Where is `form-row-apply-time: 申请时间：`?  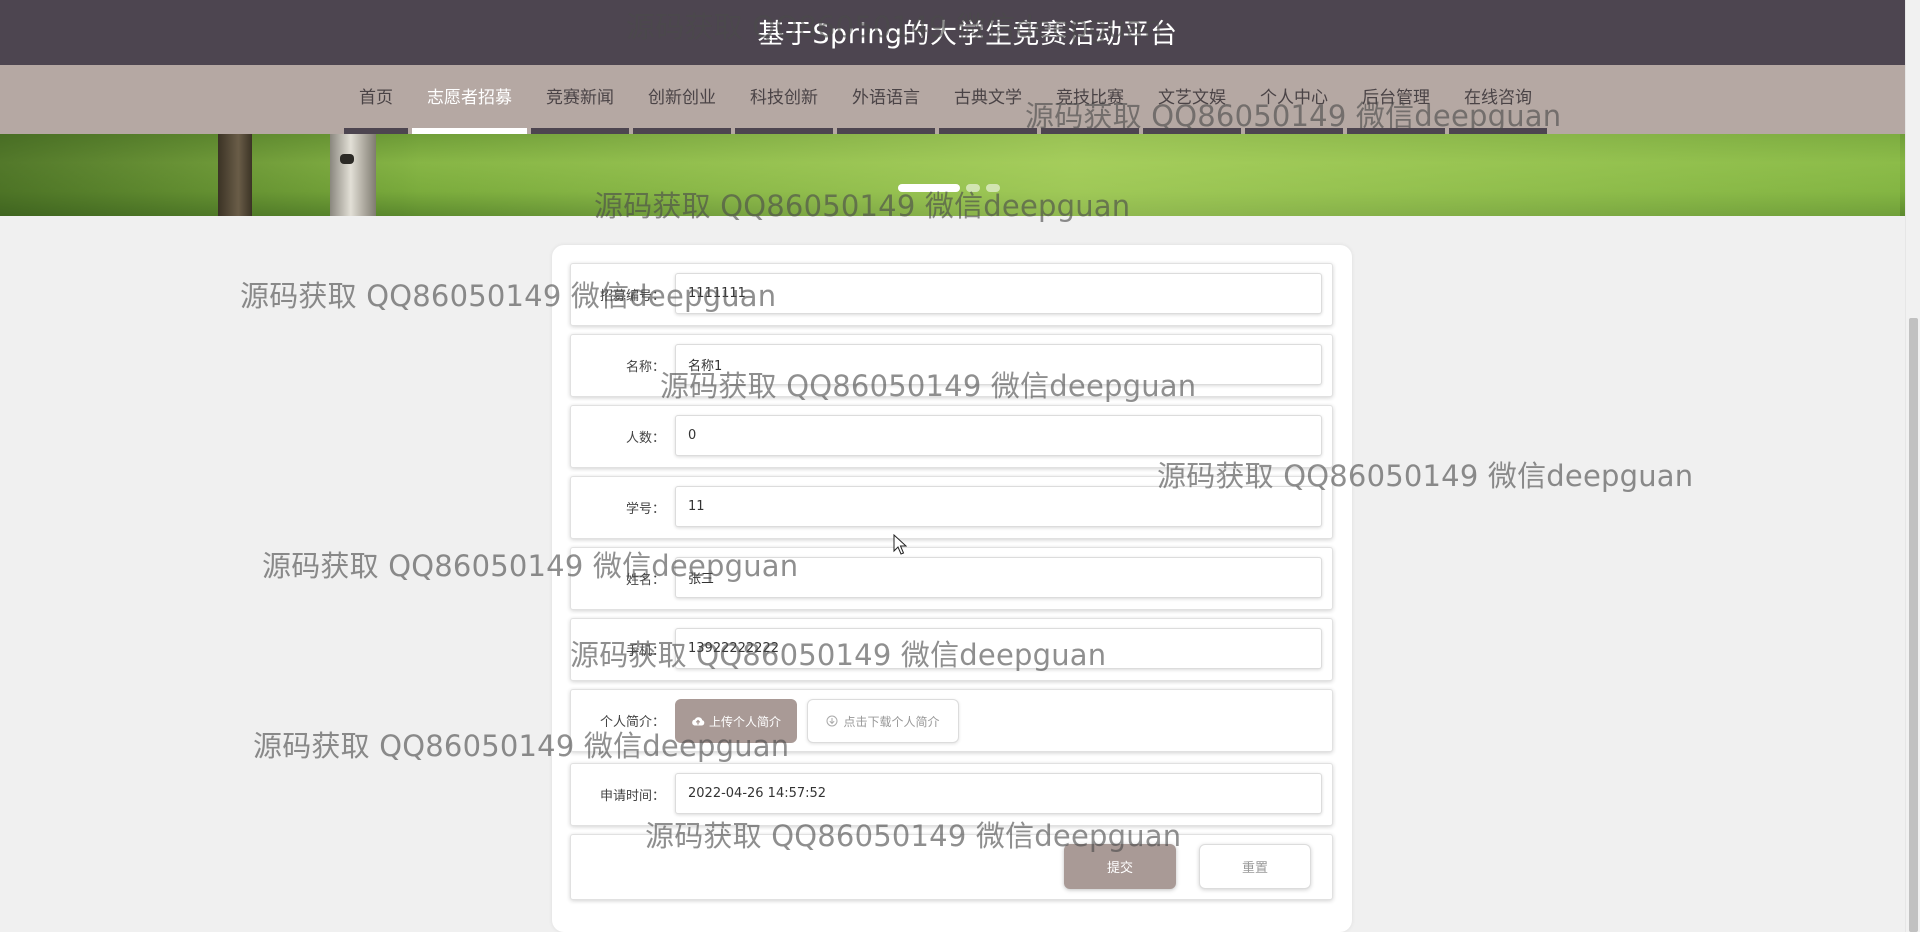
form-row-apply-time: 申请时间： is located at coordinates (951, 794).